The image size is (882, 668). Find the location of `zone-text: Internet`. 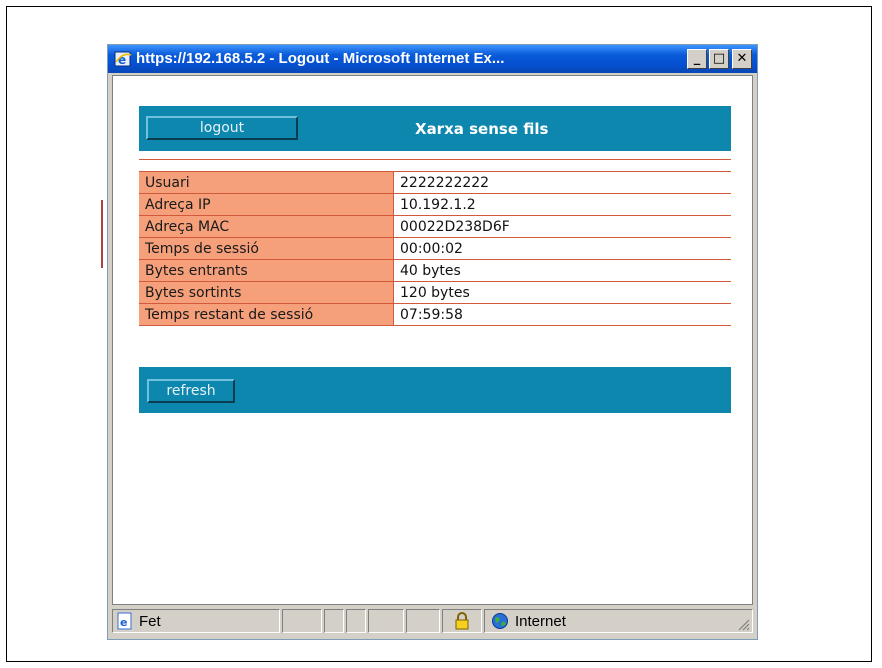

zone-text: Internet is located at coordinates (540, 621).